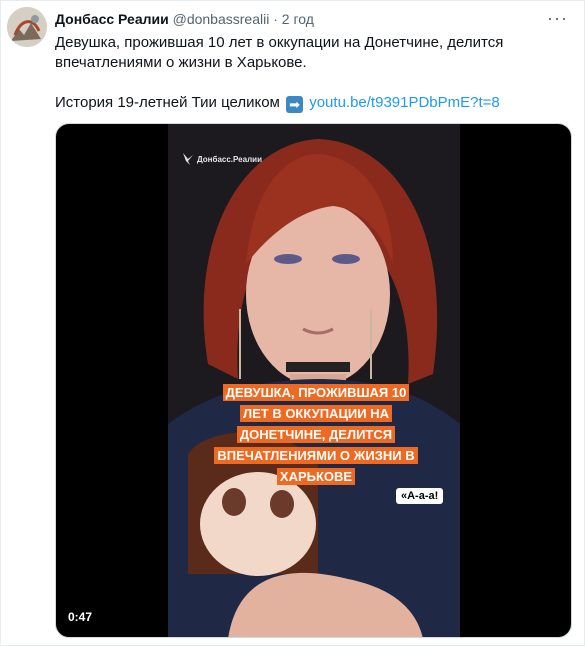 This screenshot has height=646, width=585. Describe the element at coordinates (112, 19) in the screenshot. I see `author-name: Донбасс Реалии` at that location.